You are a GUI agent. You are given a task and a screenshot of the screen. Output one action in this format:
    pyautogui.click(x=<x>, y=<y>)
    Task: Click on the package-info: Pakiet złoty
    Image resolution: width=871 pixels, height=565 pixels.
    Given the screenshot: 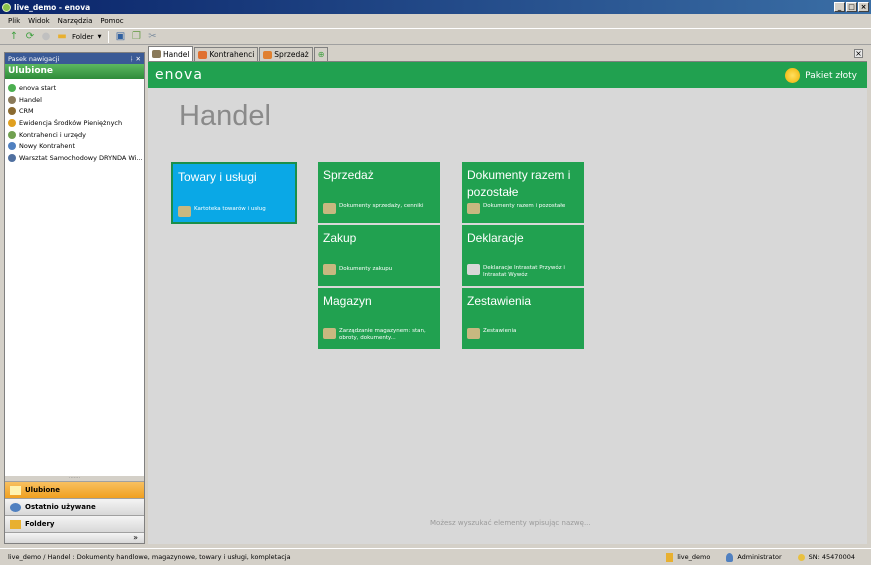 What is the action you would take?
    pyautogui.click(x=821, y=75)
    